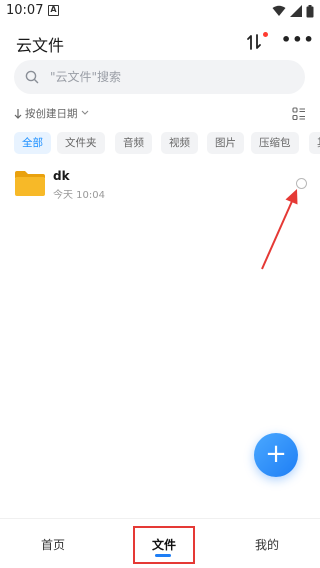 Image resolution: width=320 pixels, height=568 pixels. I want to click on nav-label-home: 首页, so click(52, 545).